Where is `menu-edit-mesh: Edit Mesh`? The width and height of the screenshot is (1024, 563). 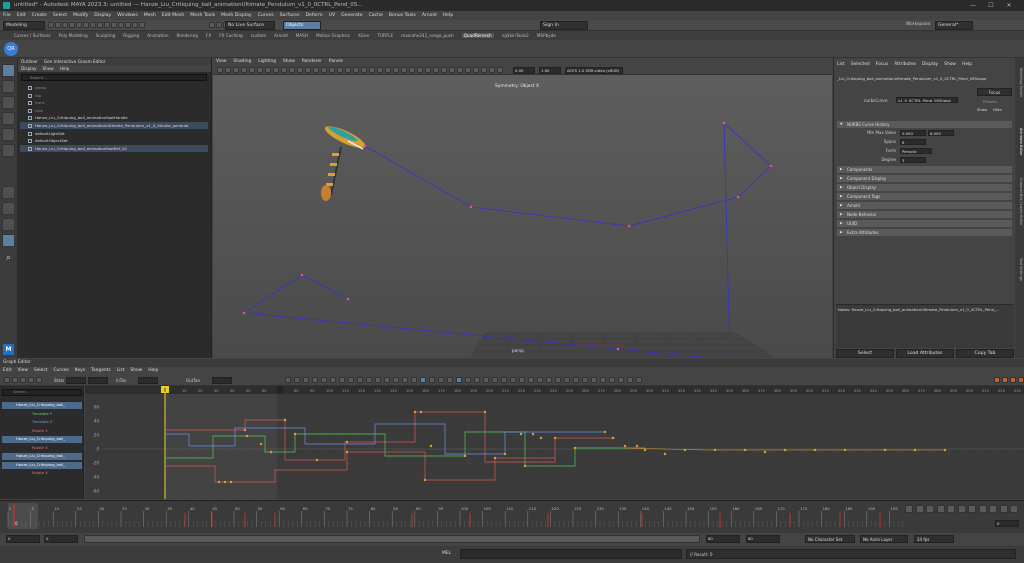
menu-edit-mesh: Edit Mesh is located at coordinates (173, 15).